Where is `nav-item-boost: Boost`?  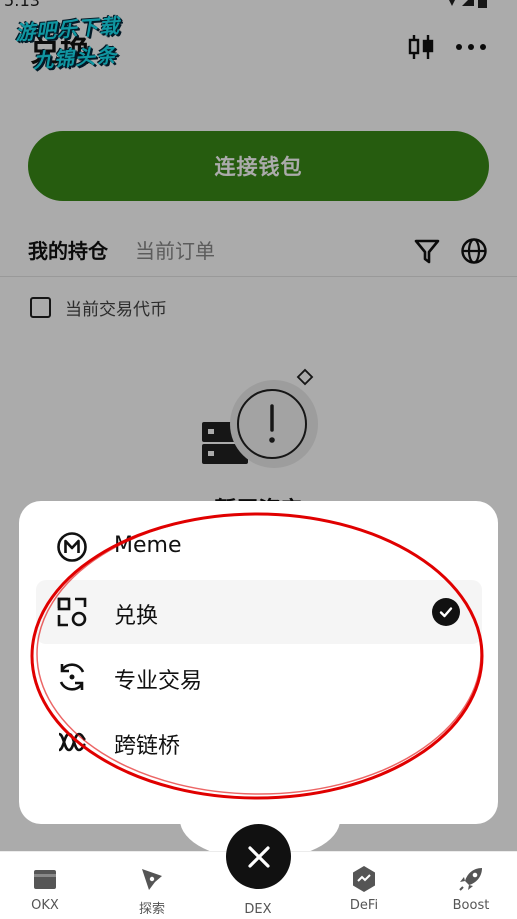
nav-item-boost: Boost is located at coordinates (471, 888).